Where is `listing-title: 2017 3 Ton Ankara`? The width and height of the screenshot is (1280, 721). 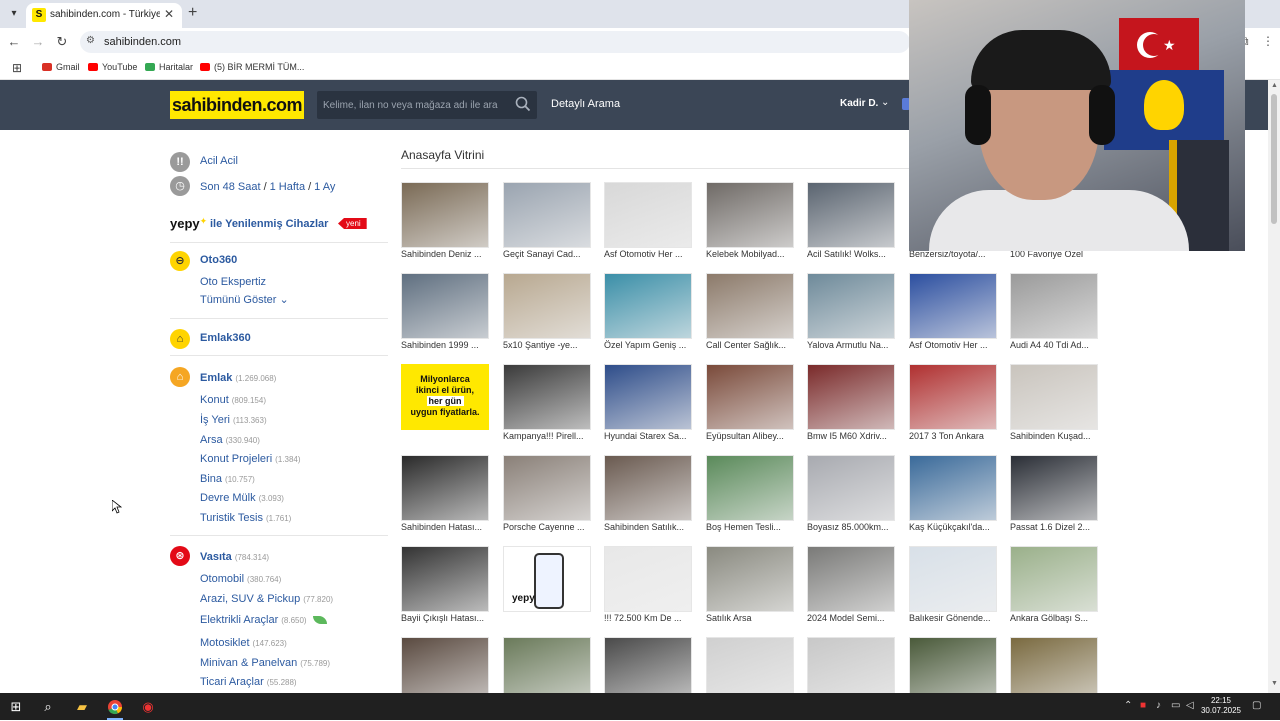
listing-title: 2017 3 Ton Ankara is located at coordinates (953, 436).